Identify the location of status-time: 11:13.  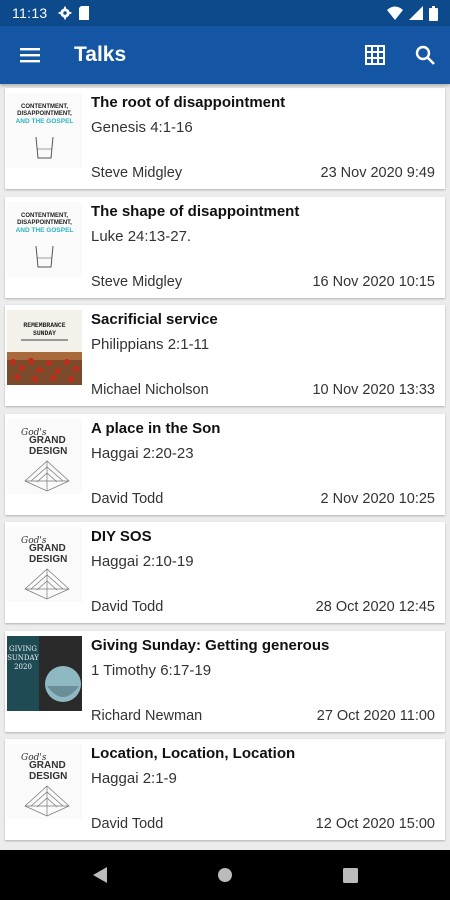
(30, 13).